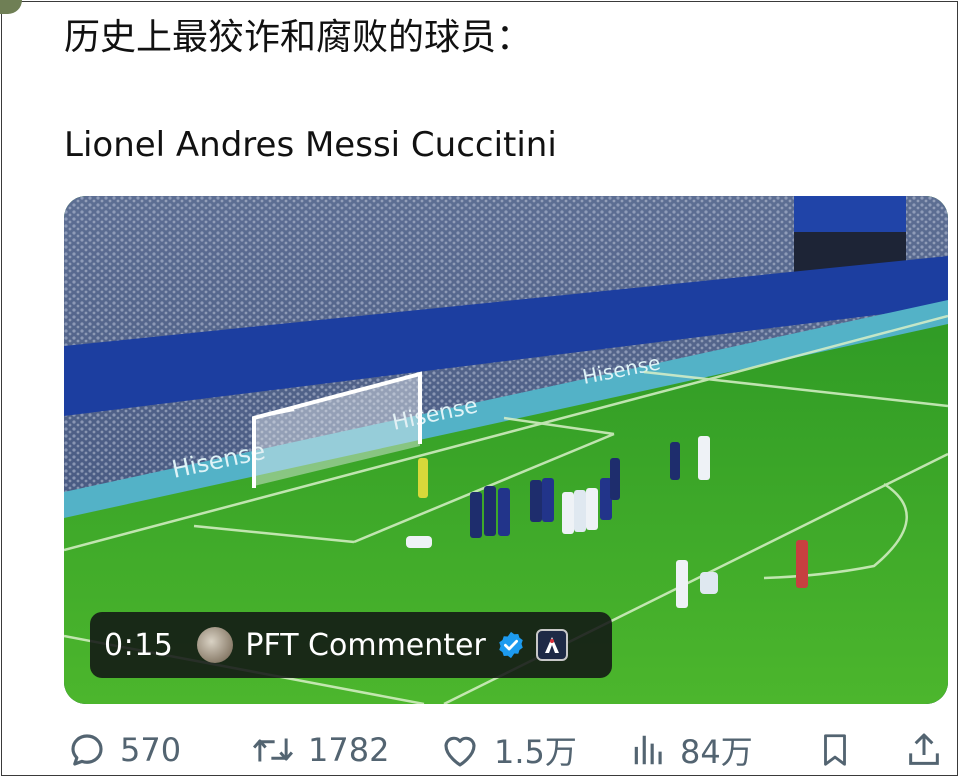 The image size is (961, 779). Describe the element at coordinates (709, 583) in the screenshot. I see `player-crouching` at that location.